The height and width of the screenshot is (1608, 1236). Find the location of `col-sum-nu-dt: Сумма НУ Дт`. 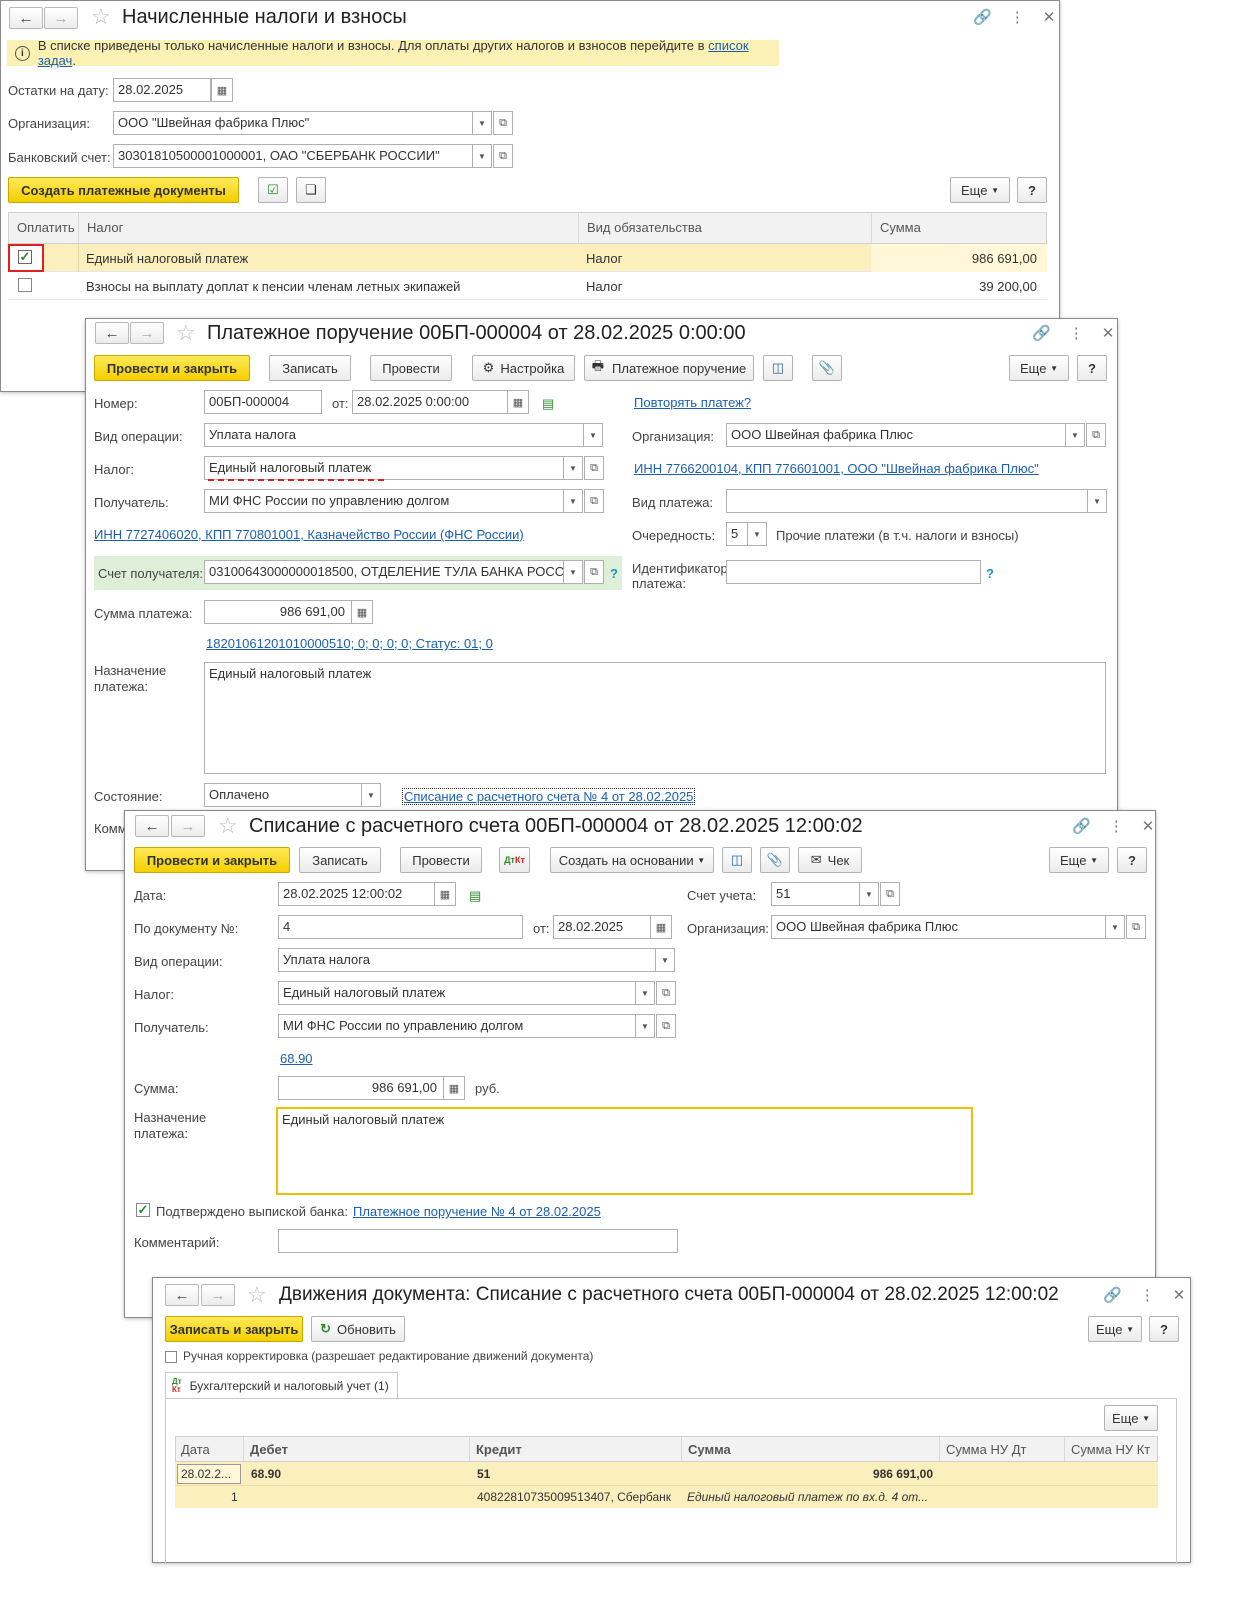

col-sum-nu-dt: Сумма НУ Дт is located at coordinates (1002, 1449).